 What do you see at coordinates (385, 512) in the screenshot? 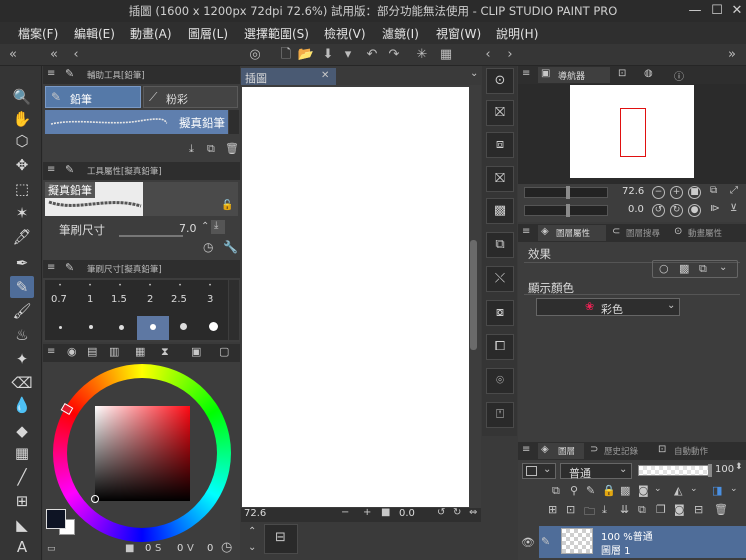
I see `fit-icon: ■` at bounding box center [385, 512].